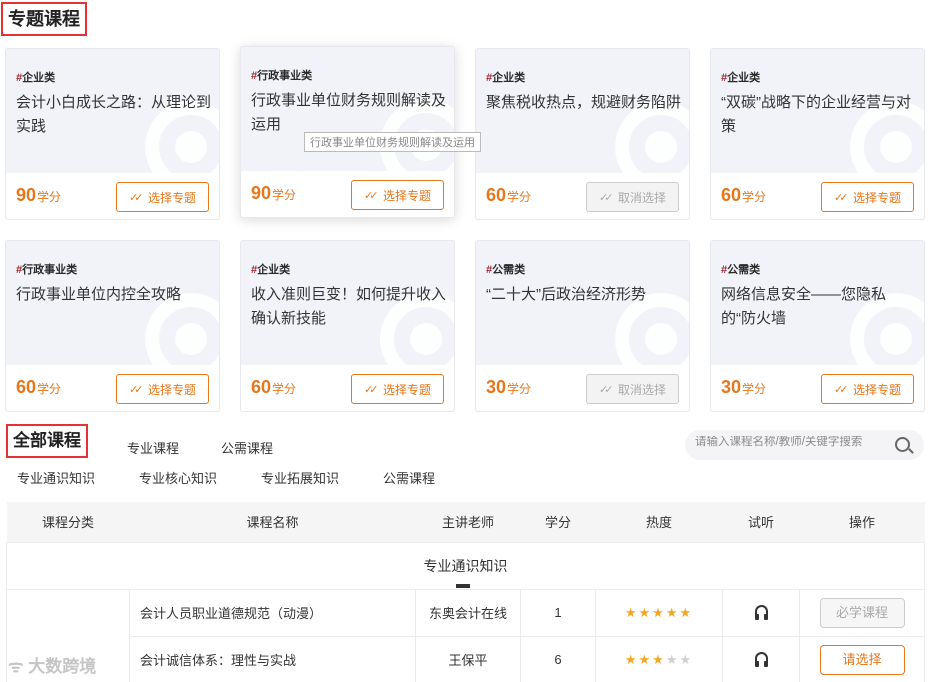 Image resolution: width=935 pixels, height=682 pixels. I want to click on card-title: 会计小白成长之路：从理论到实践, so click(115, 115).